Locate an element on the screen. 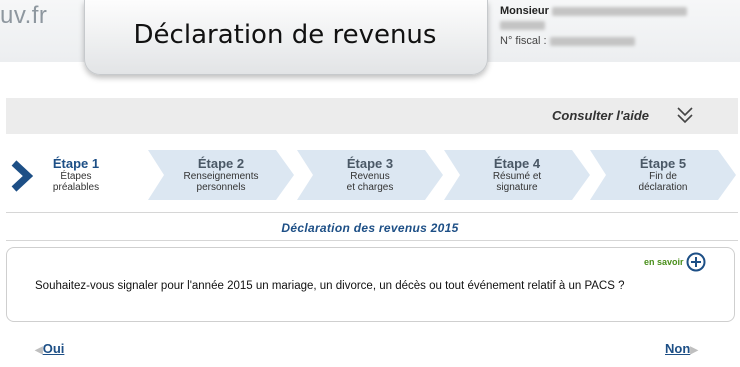  redacted-name is located at coordinates (619, 11).